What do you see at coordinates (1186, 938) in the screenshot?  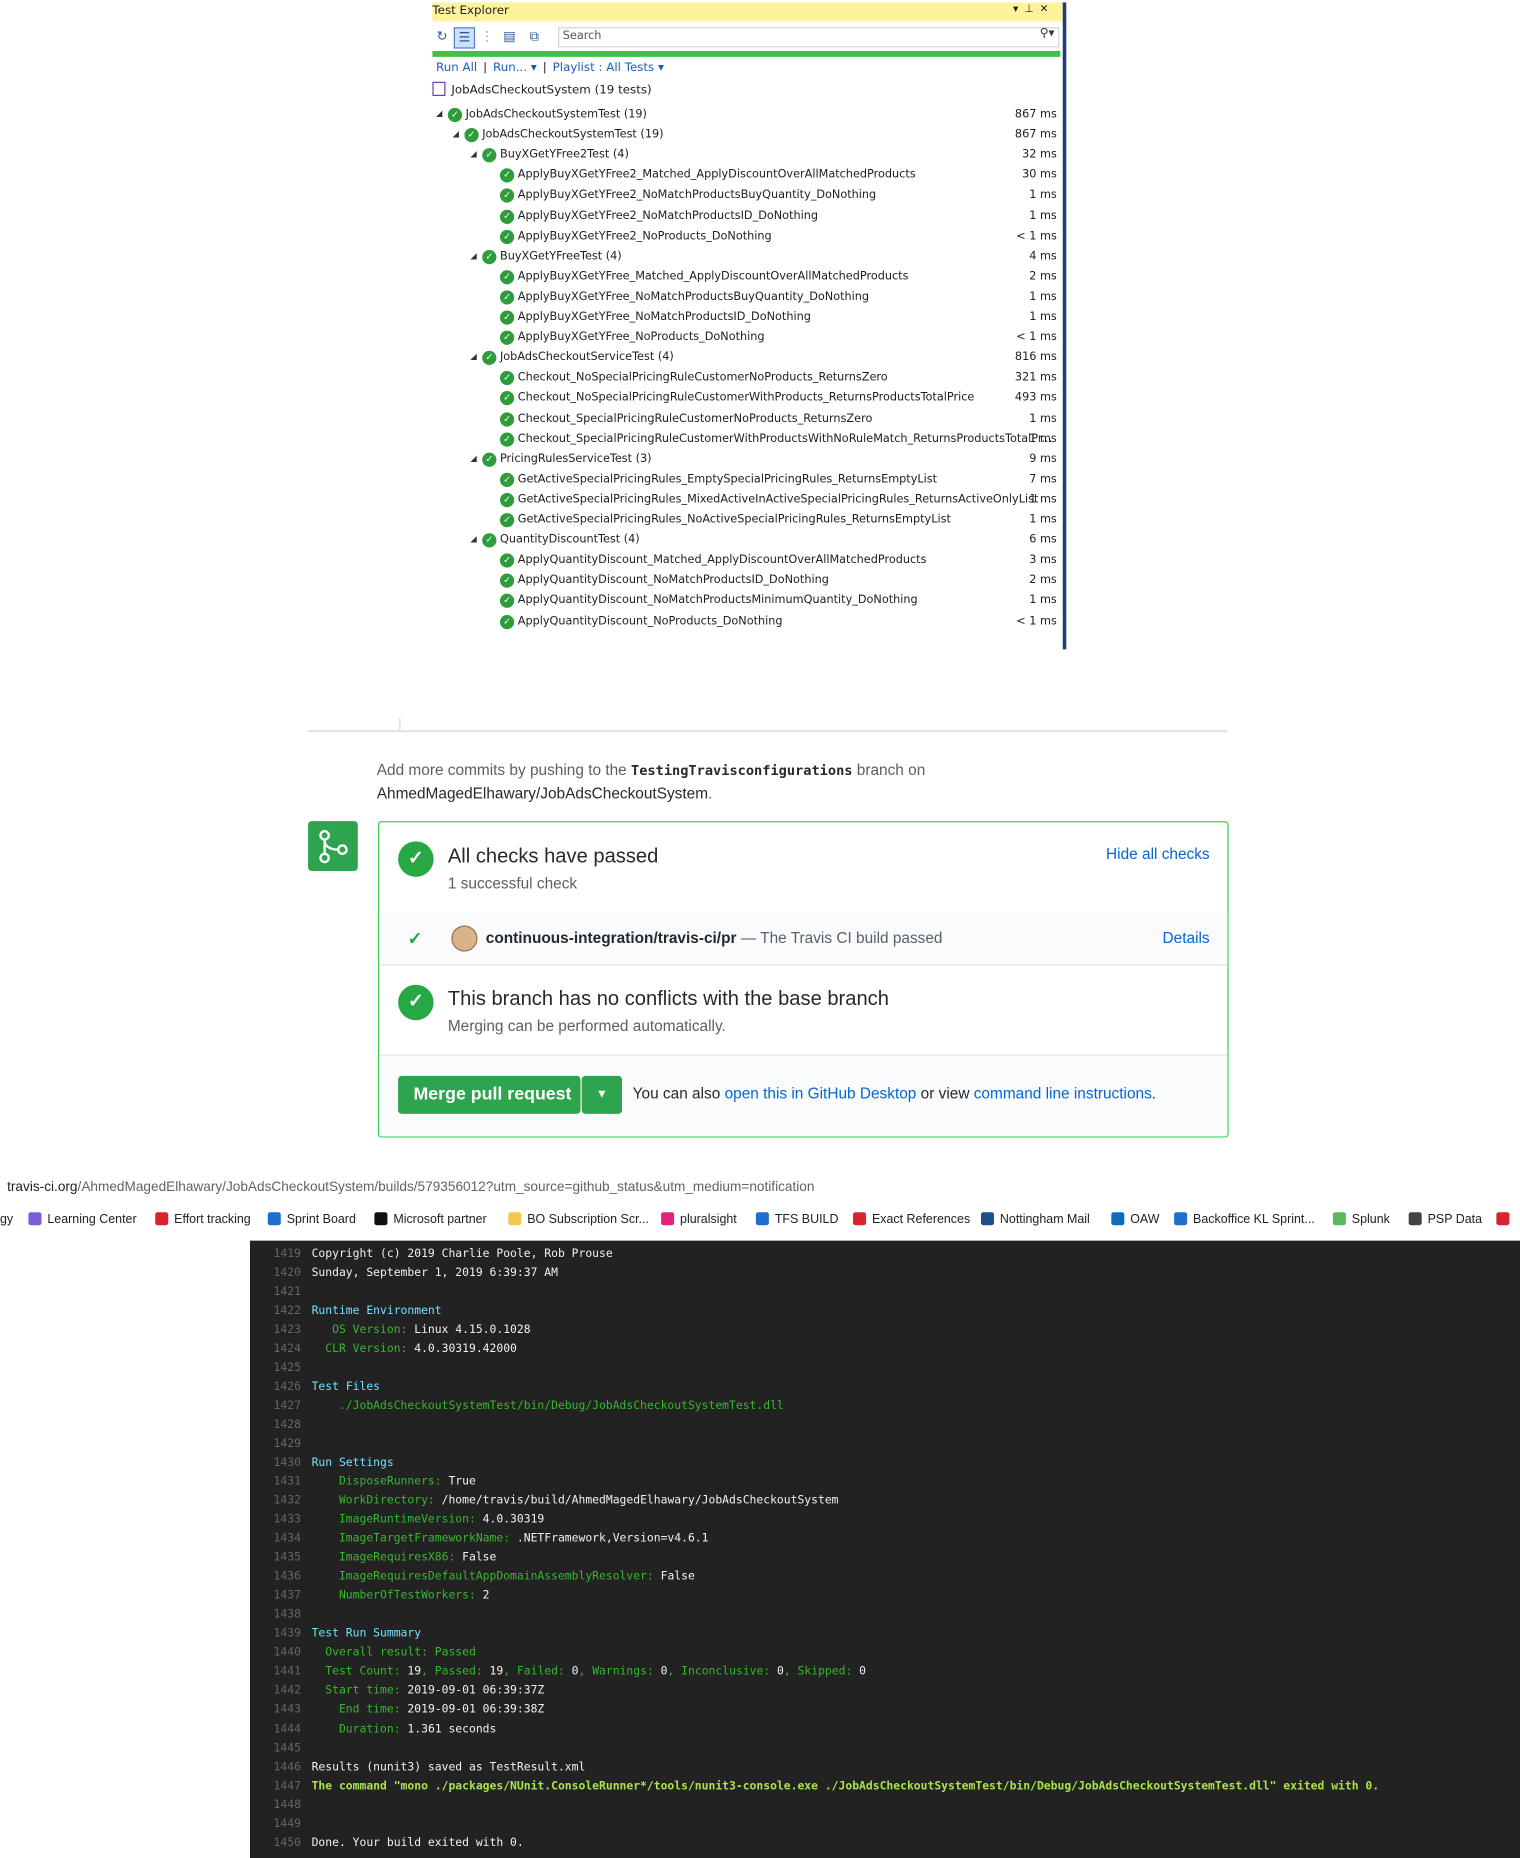 I see `details-link: Details` at bounding box center [1186, 938].